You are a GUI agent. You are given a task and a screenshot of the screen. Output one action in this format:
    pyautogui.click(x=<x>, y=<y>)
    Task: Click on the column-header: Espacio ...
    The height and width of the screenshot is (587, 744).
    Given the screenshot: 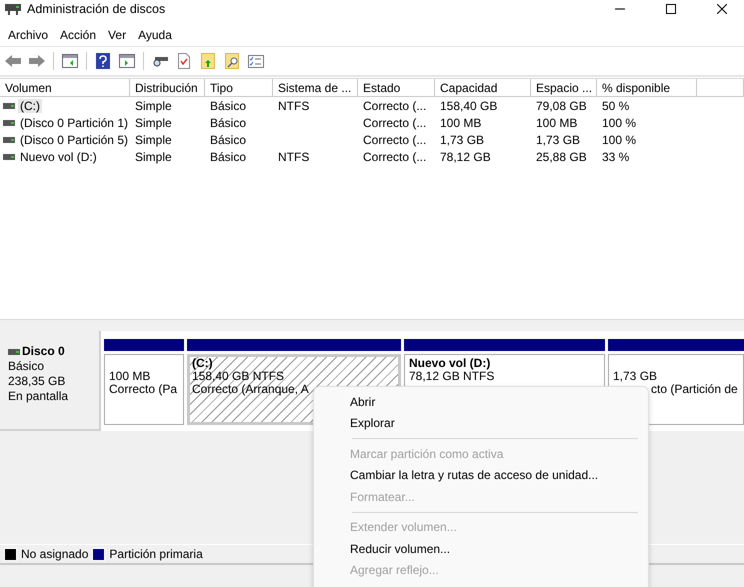 What is the action you would take?
    pyautogui.click(x=564, y=88)
    